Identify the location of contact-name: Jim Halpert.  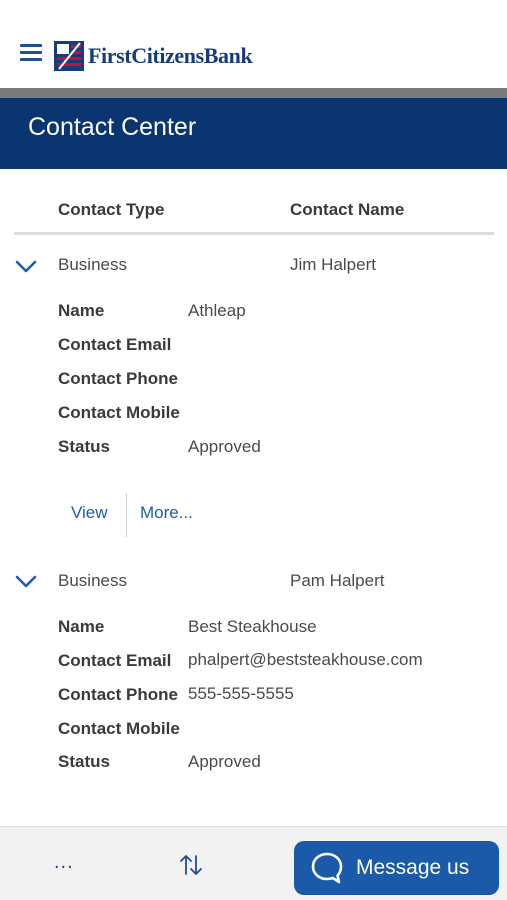
(333, 264).